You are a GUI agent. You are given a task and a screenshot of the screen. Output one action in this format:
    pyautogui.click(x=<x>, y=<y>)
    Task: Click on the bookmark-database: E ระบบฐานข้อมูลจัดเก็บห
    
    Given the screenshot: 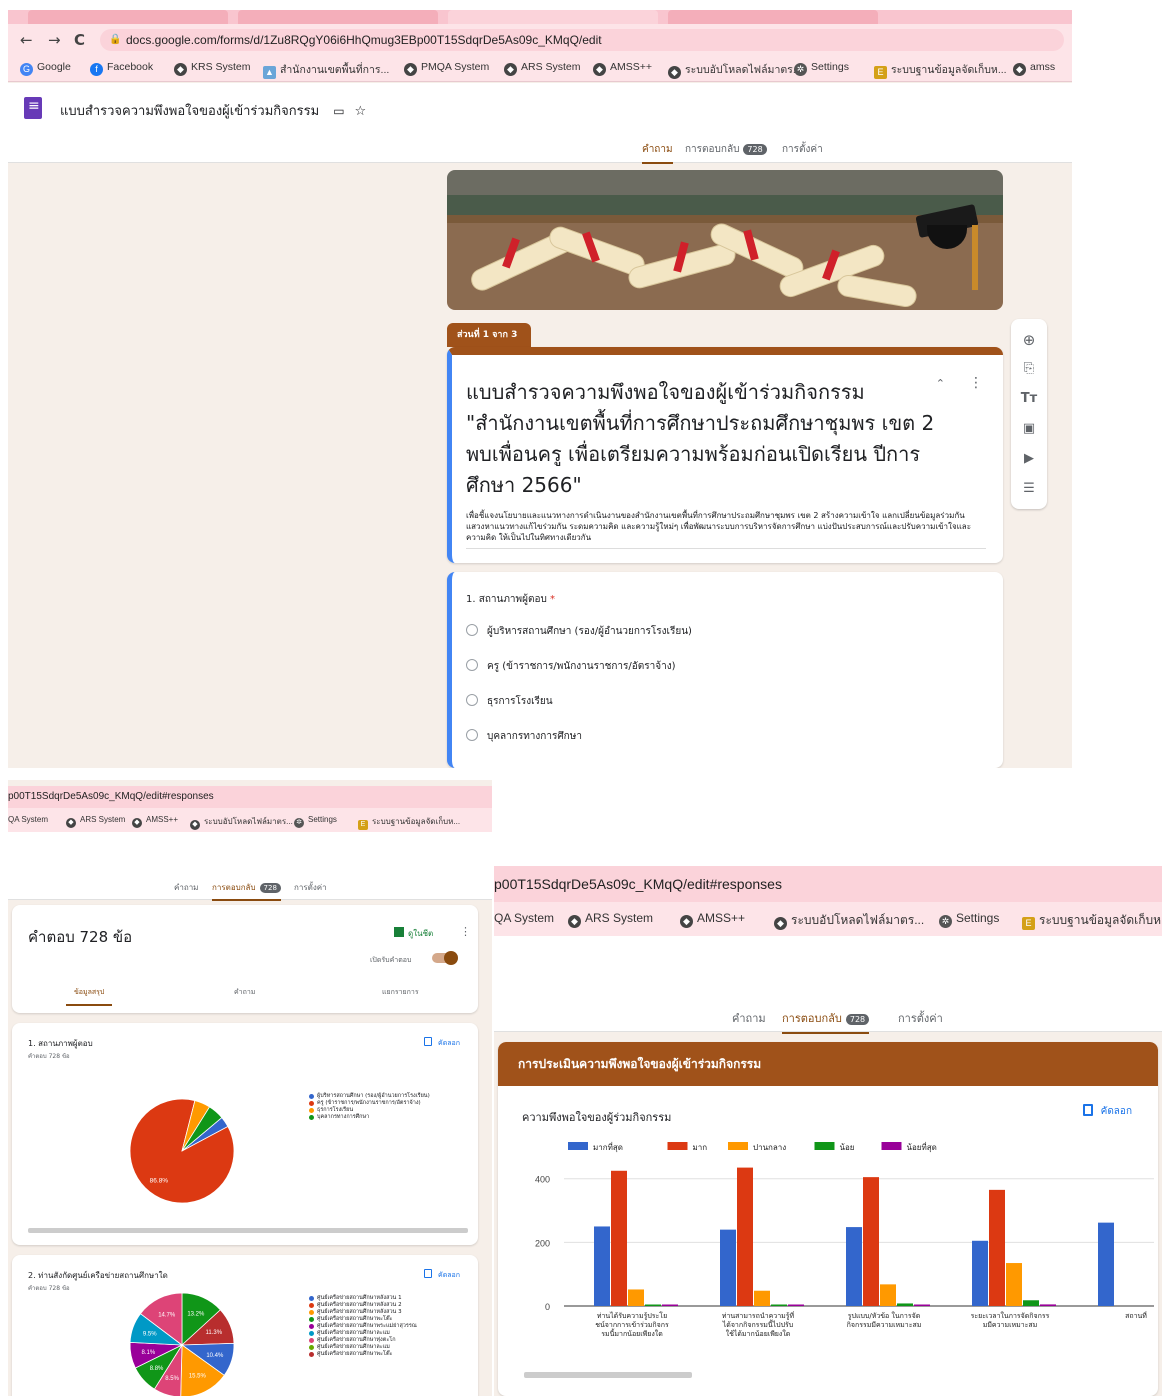 What is the action you would take?
    pyautogui.click(x=1091, y=920)
    